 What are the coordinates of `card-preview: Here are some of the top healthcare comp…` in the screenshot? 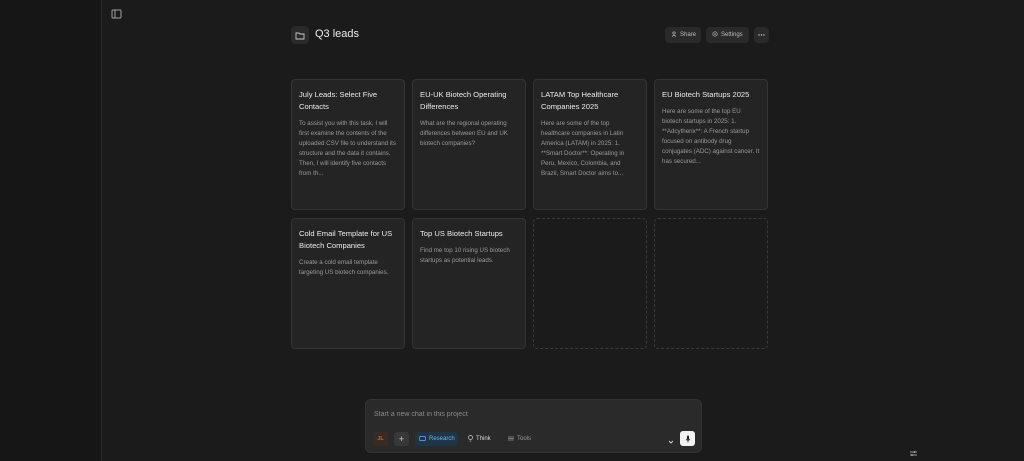 It's located at (583, 148).